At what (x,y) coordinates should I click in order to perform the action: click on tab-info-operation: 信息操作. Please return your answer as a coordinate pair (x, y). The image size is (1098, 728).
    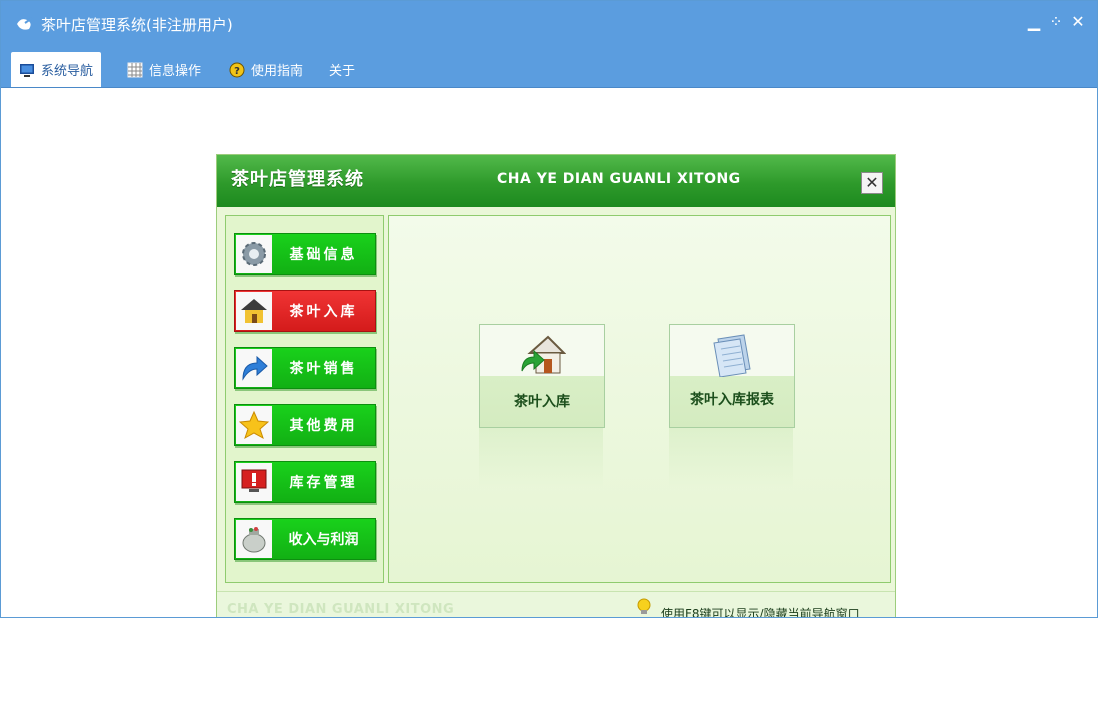
    Looking at the image, I should click on (164, 69).